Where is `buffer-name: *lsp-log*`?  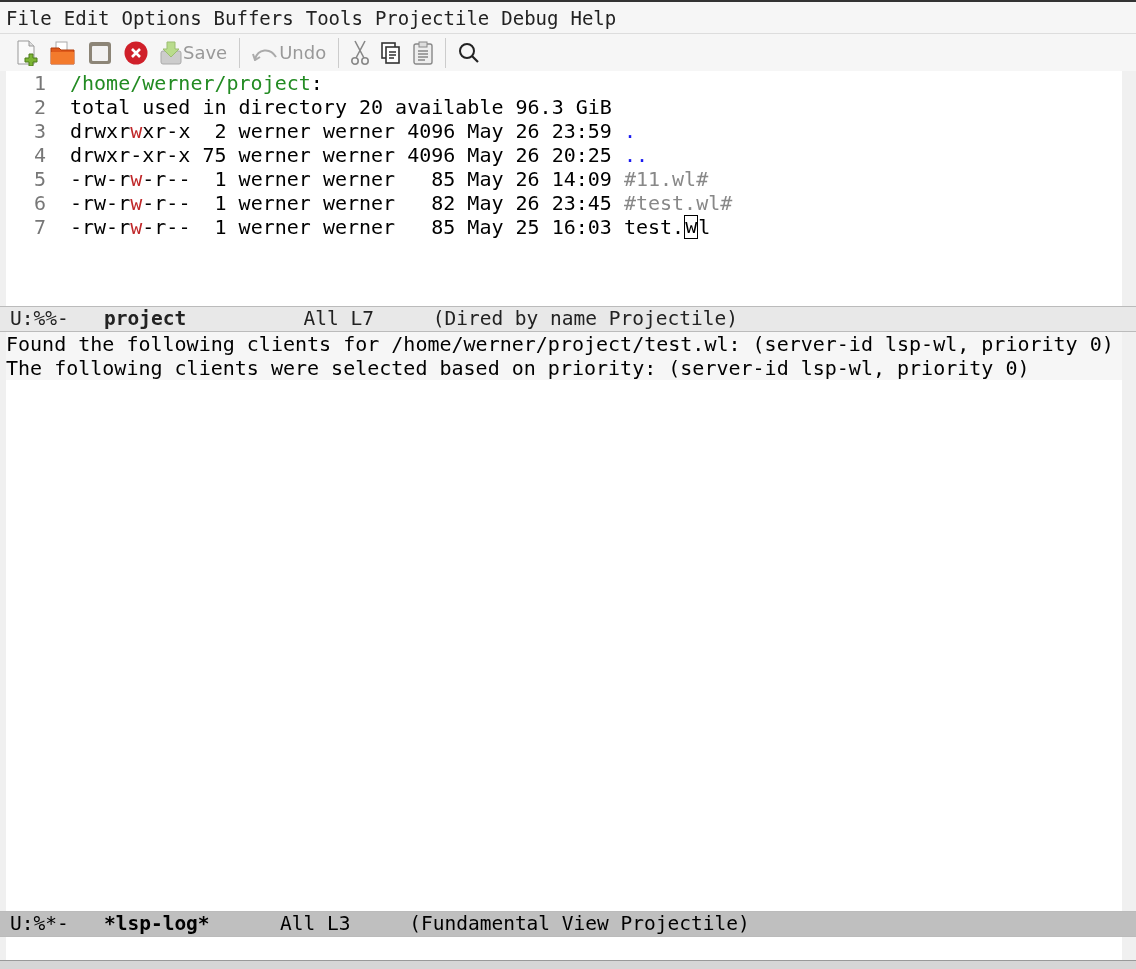
buffer-name: *lsp-log* is located at coordinates (156, 924).